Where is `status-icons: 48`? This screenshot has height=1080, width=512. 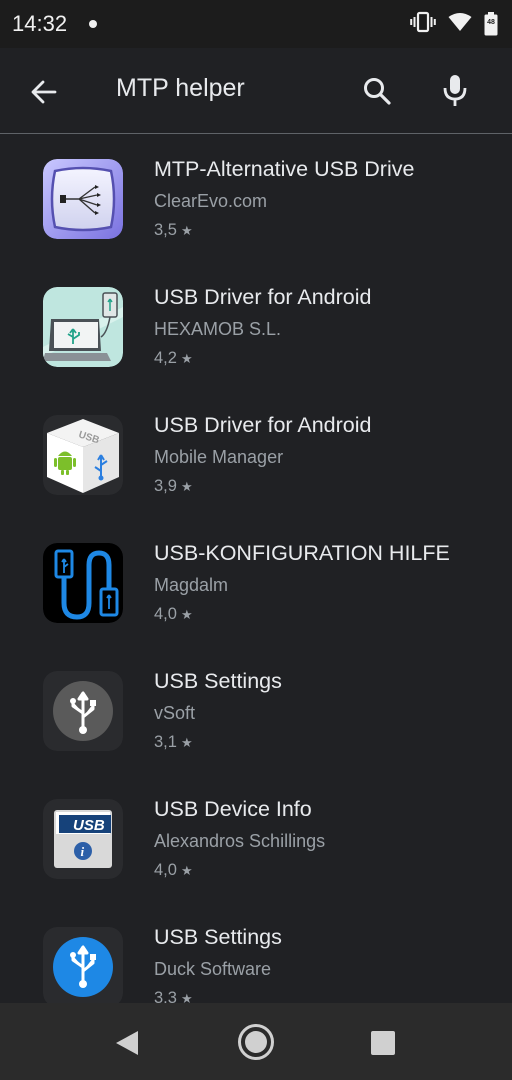 status-icons: 48 is located at coordinates (454, 24).